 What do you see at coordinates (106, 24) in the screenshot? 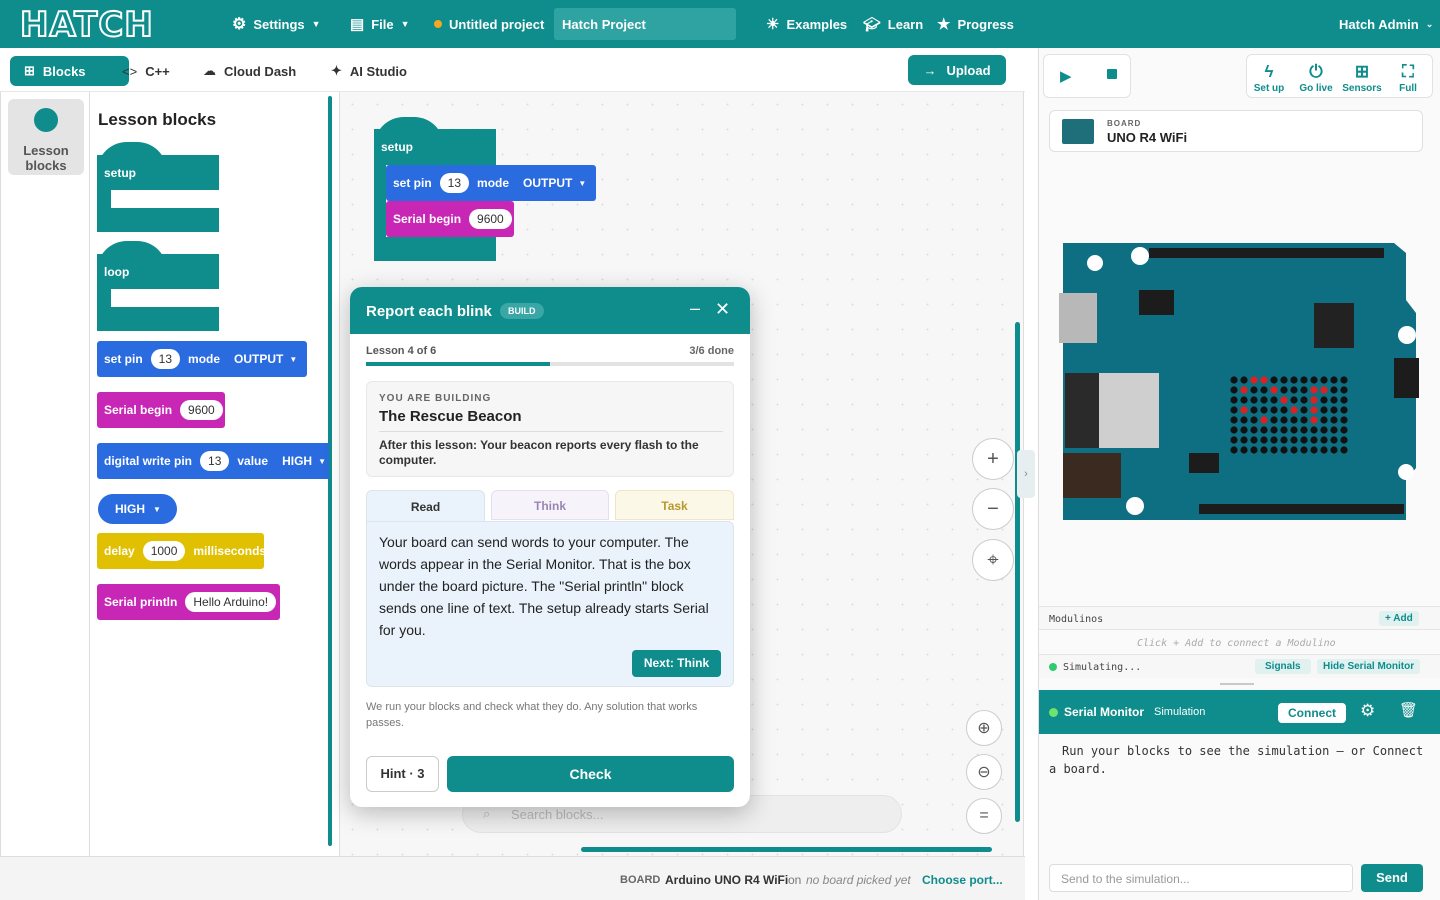
I see `hatch-logo: HATCH` at bounding box center [106, 24].